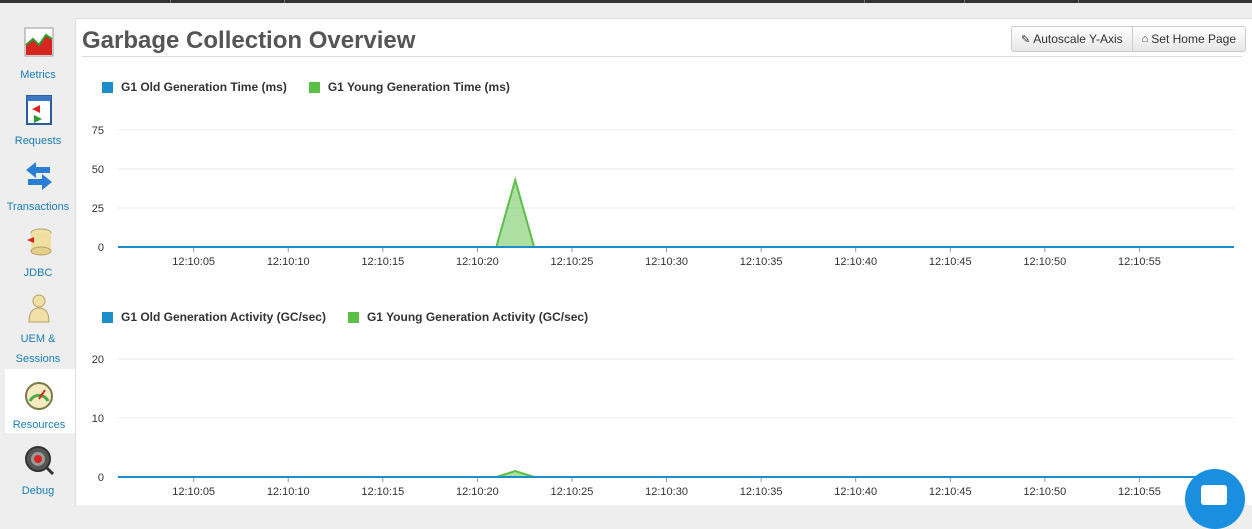 Image resolution: width=1252 pixels, height=529 pixels. I want to click on set-home-page-button-label: Set Home Page, so click(1193, 39).